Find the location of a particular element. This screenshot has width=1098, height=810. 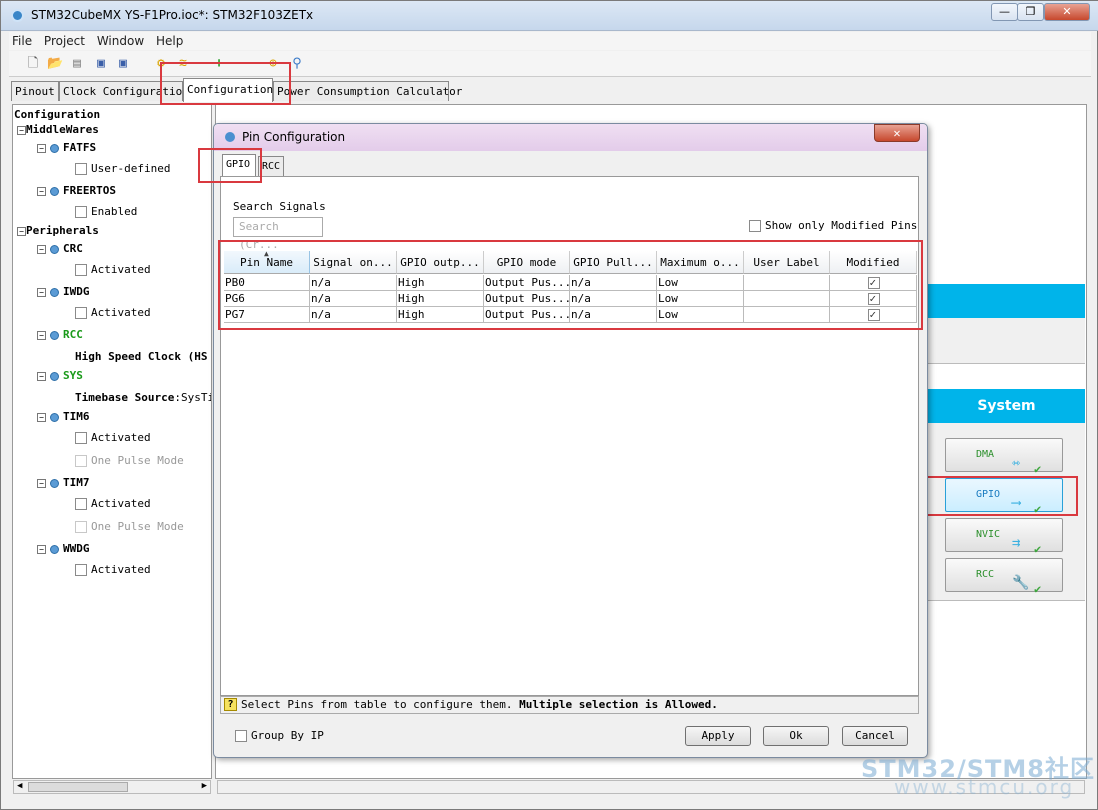

tree-node-fatfs: − FATFS is located at coordinates (66, 147).